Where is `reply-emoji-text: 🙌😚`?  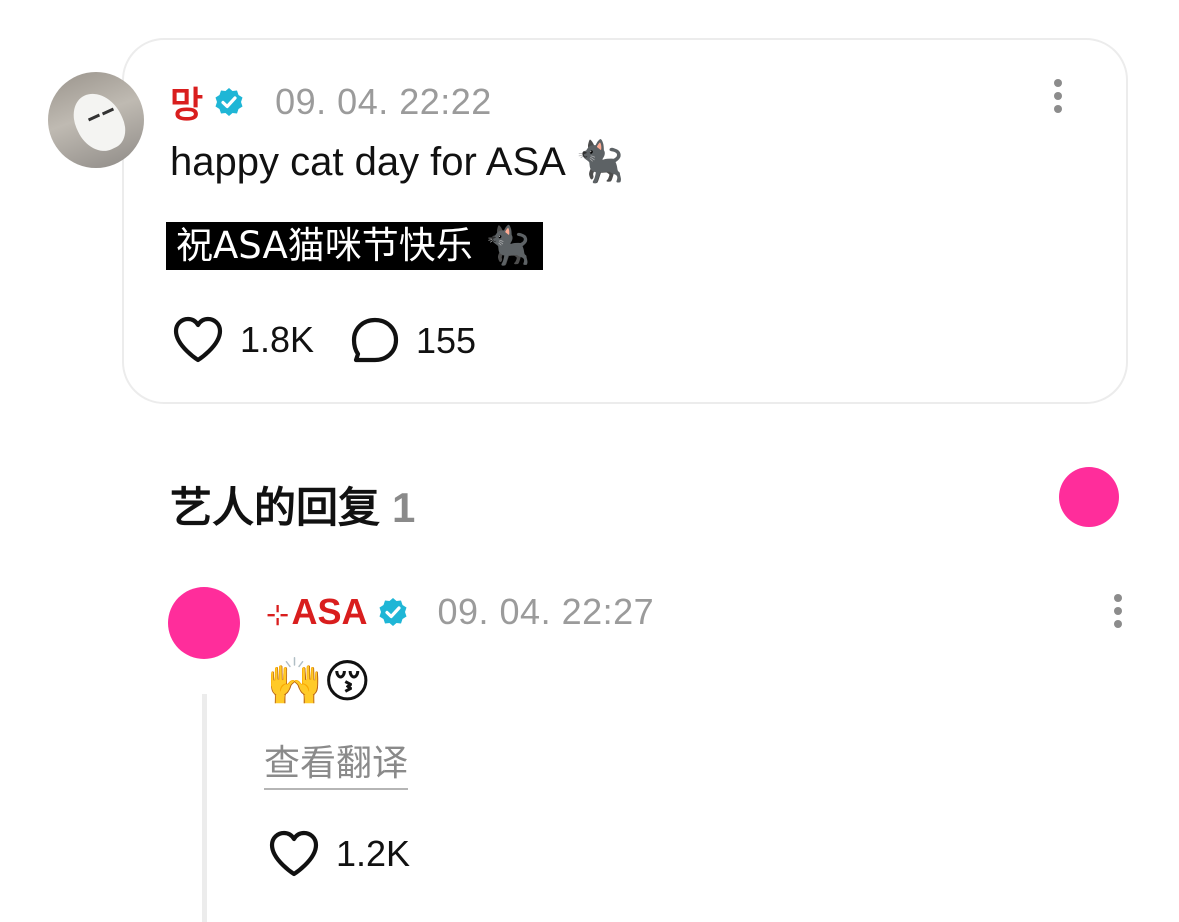 reply-emoji-text: 🙌😚 is located at coordinates (319, 681).